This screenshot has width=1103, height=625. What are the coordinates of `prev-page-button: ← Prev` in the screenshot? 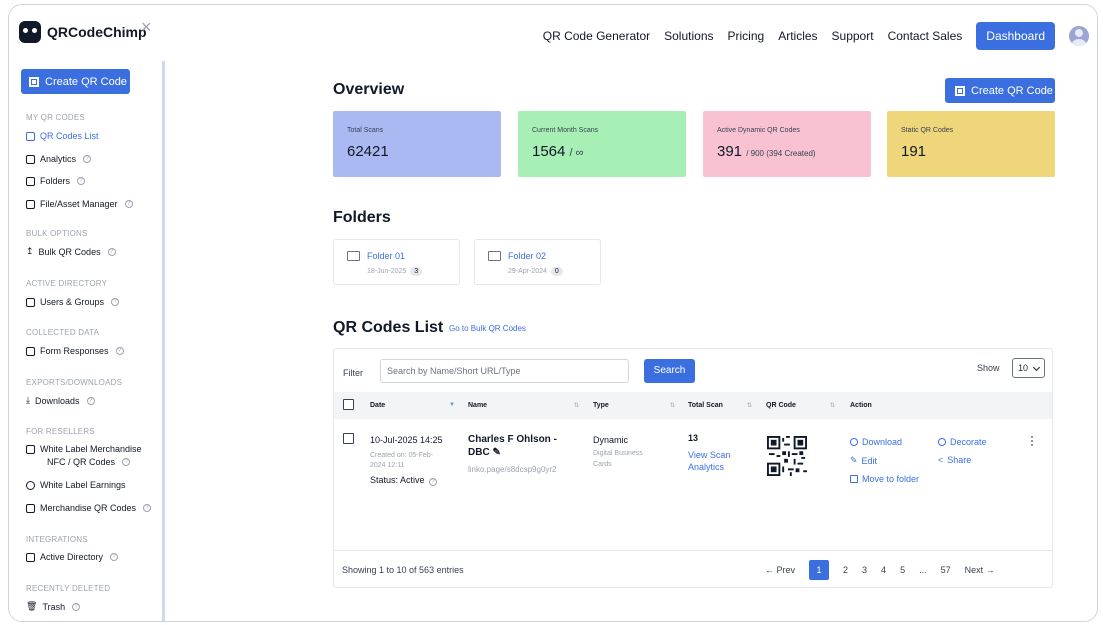 It's located at (780, 570).